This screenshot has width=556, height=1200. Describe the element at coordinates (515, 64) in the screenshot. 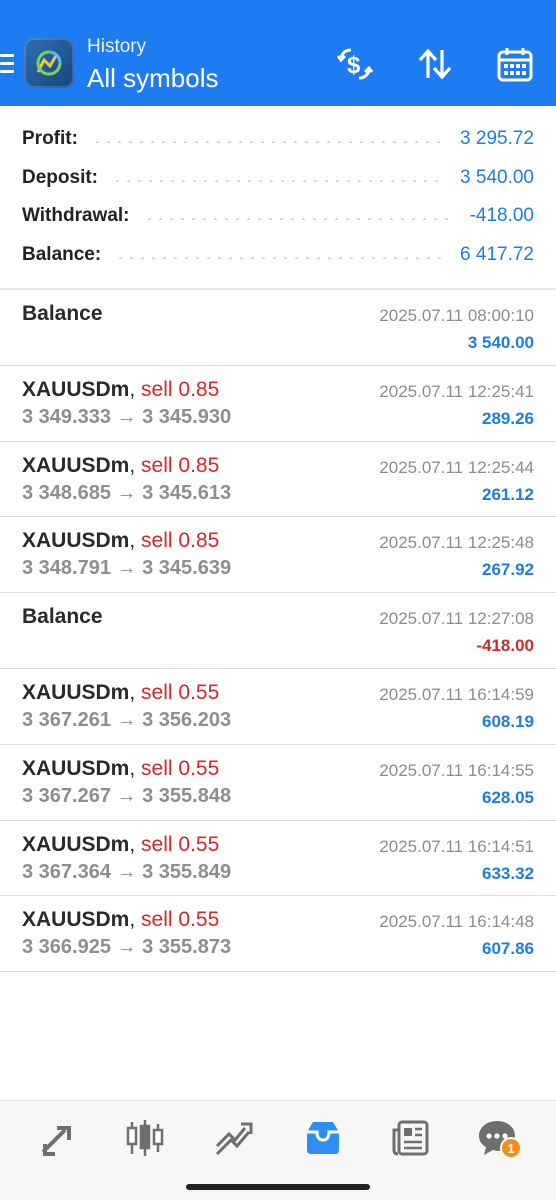

I see `calendar-icon` at that location.